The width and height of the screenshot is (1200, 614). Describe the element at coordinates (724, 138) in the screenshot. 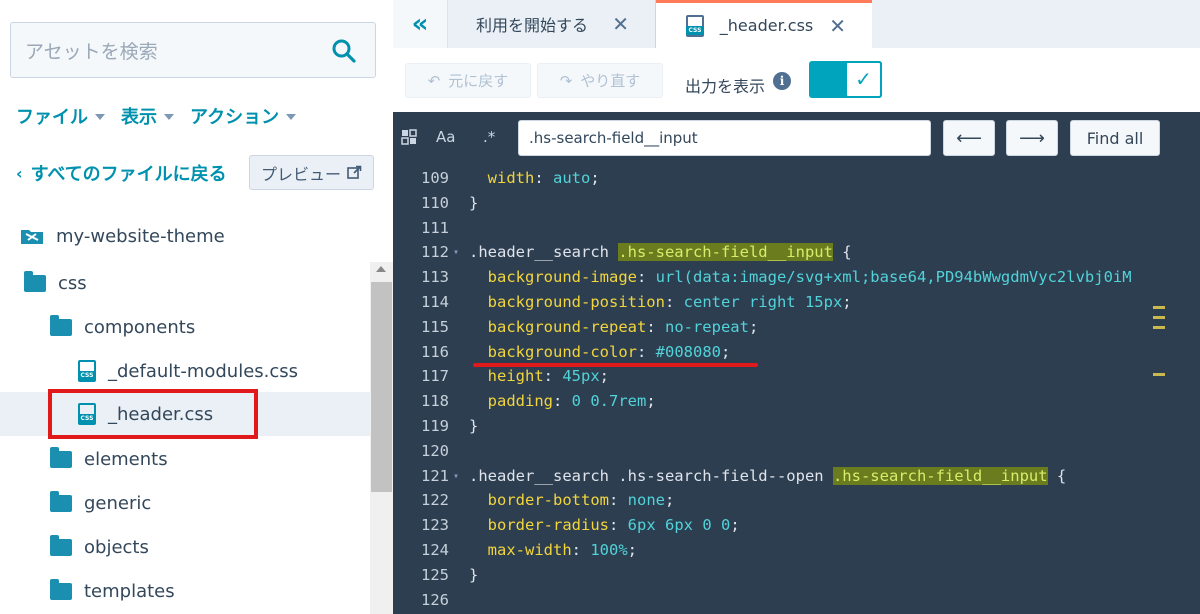

I see `find-input: .hs-search-field__input` at that location.